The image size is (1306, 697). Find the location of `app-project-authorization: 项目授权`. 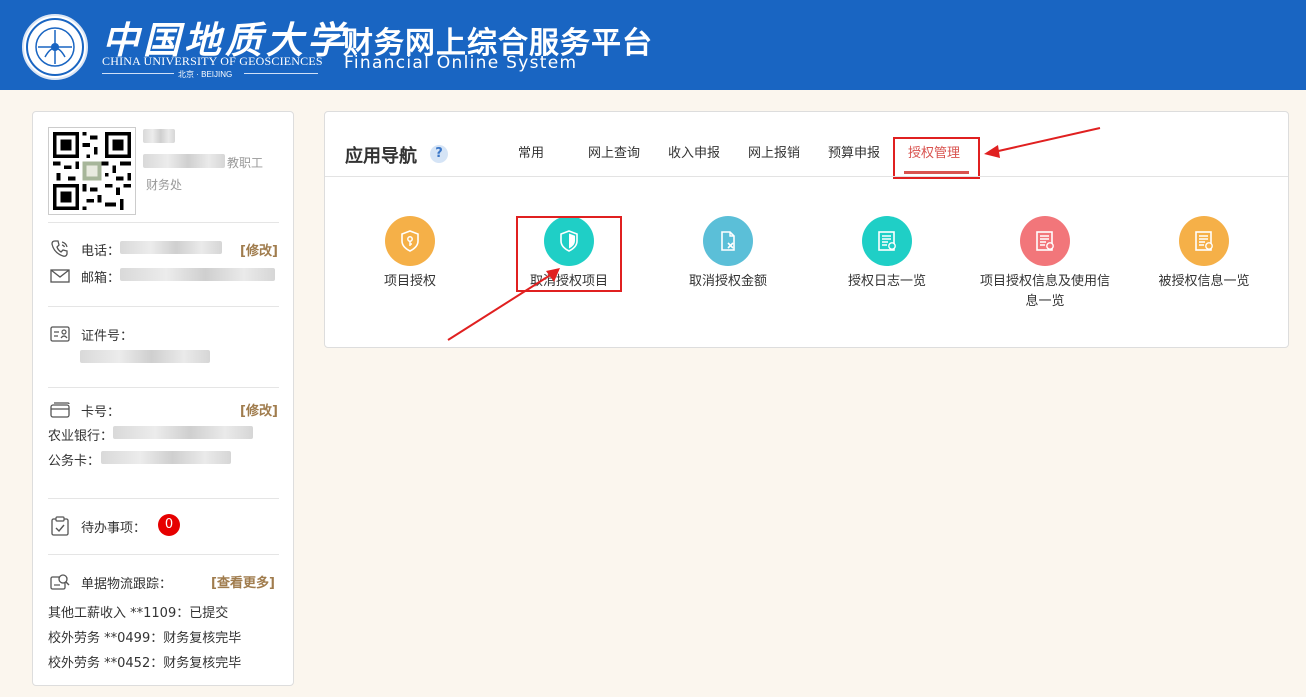

app-project-authorization: 项目授权 is located at coordinates (410, 254).